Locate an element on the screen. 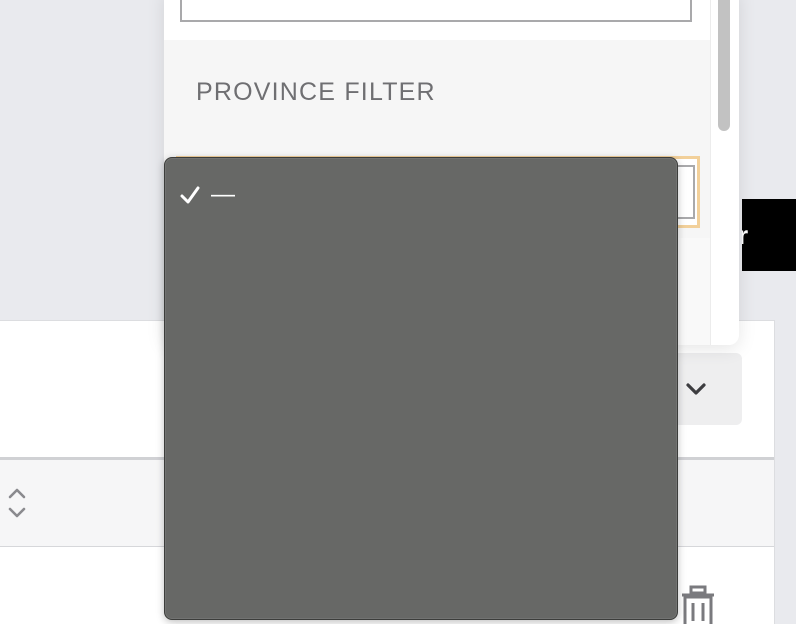 The width and height of the screenshot is (796, 624). sort-icon is located at coordinates (17, 503).